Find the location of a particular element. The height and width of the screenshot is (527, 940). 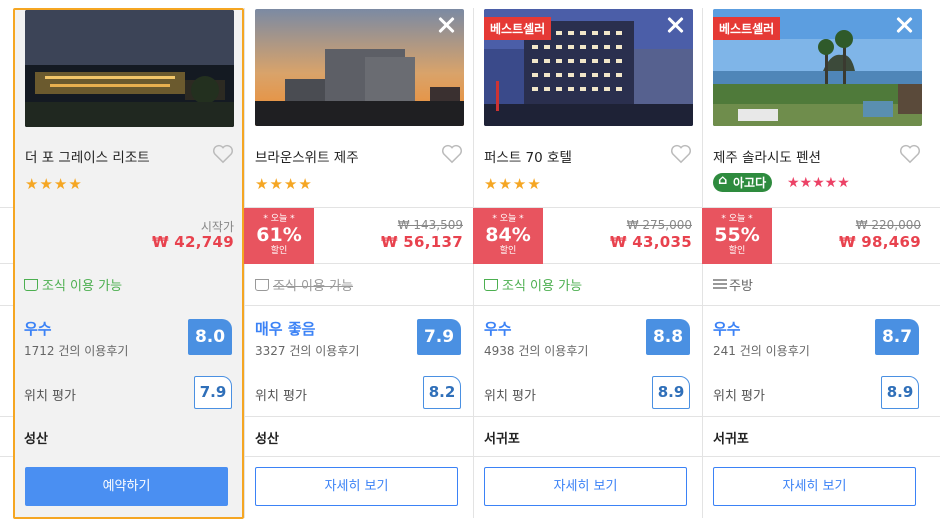

location-score: 8.2 is located at coordinates (442, 392).